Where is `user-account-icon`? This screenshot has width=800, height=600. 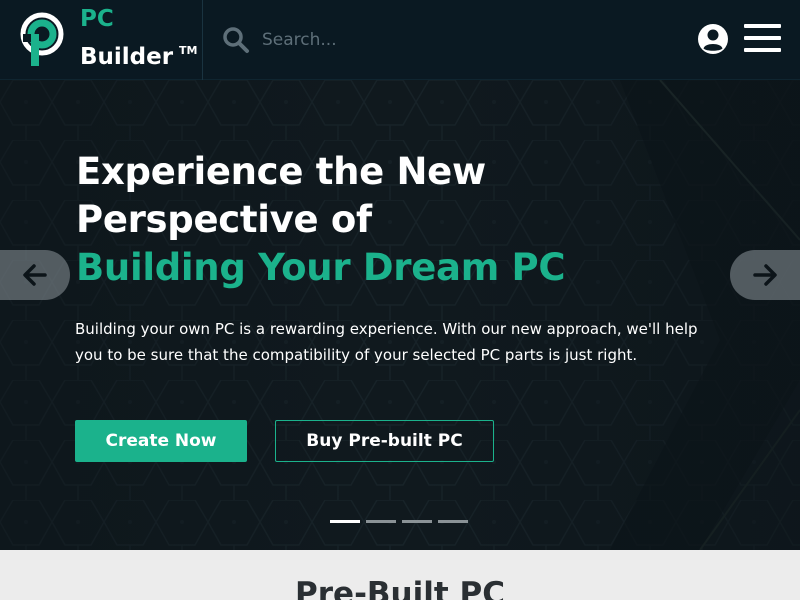
user-account-icon is located at coordinates (713, 39).